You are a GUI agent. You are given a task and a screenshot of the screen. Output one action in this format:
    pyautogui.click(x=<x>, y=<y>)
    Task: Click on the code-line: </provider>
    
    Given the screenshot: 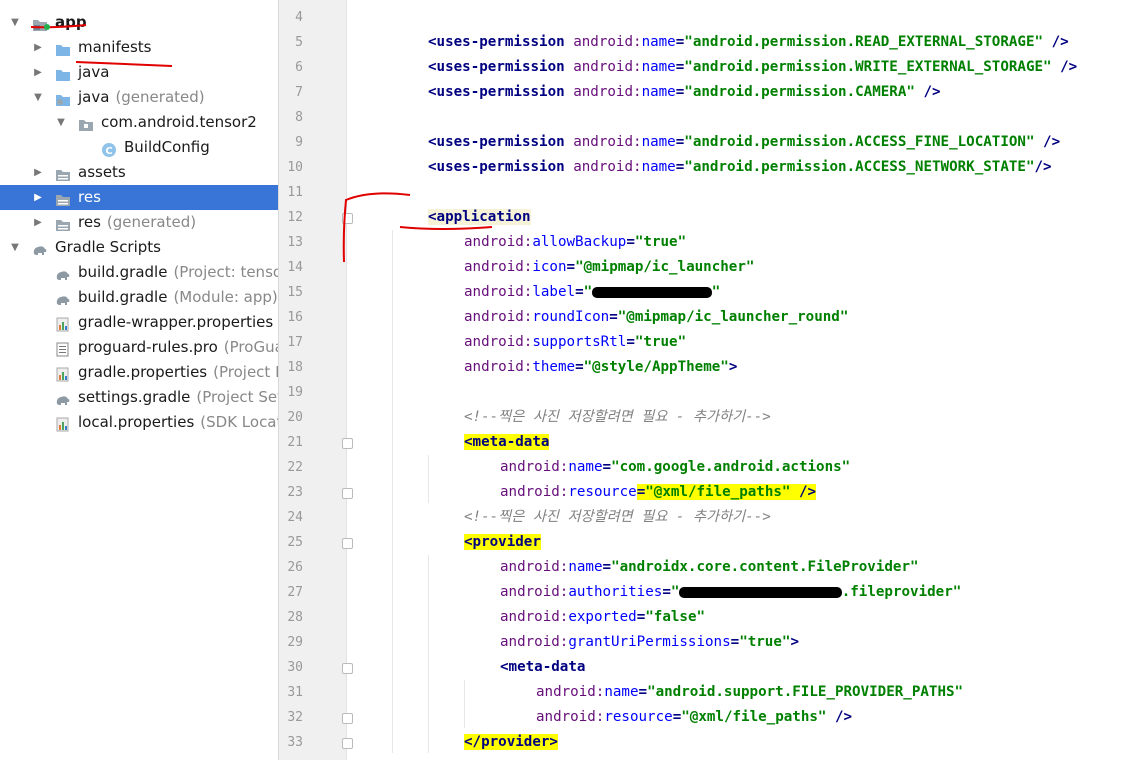 What is the action you would take?
    pyautogui.click(x=511, y=742)
    